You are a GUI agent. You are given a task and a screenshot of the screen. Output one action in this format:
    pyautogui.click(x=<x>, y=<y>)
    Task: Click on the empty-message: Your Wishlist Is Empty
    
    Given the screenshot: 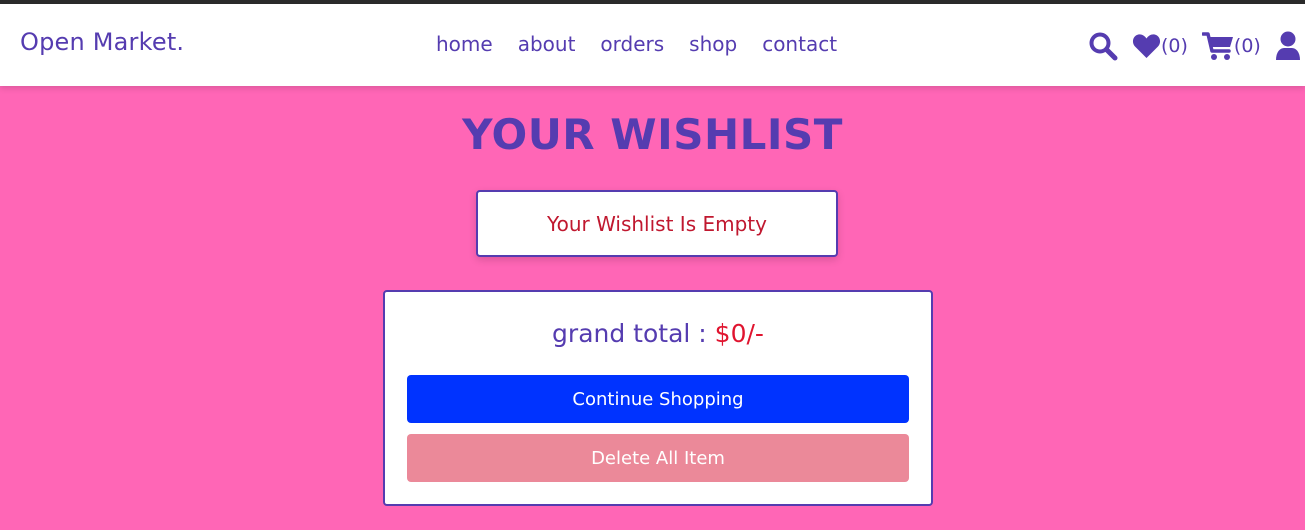 What is the action you would take?
    pyautogui.click(x=657, y=223)
    